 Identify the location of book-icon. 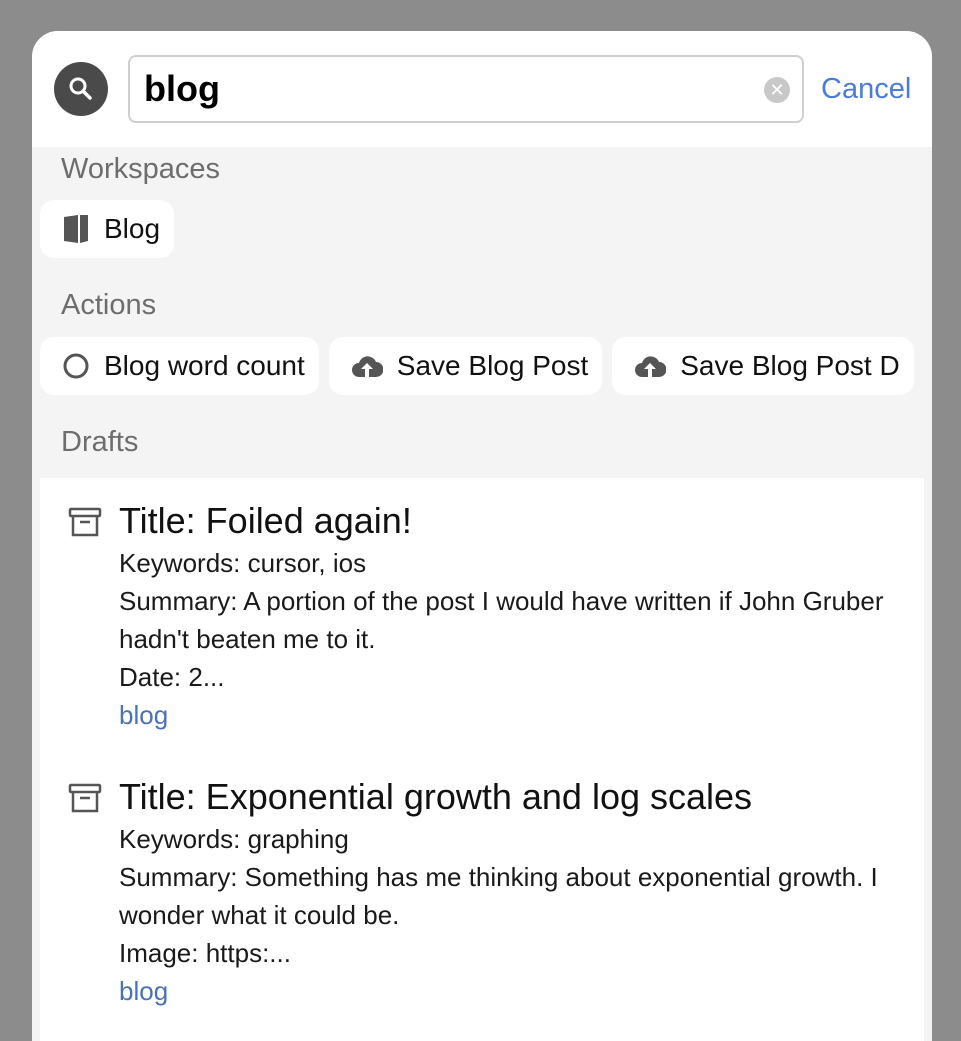
(76, 229).